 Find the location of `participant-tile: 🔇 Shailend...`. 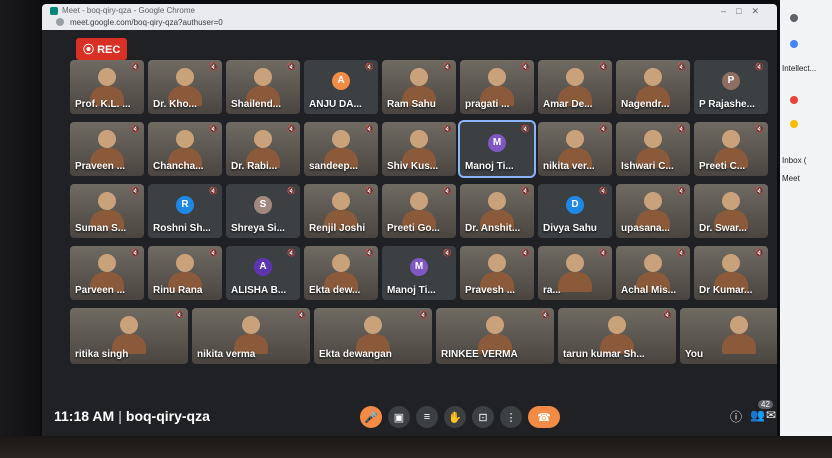

participant-tile: 🔇 Shailend... is located at coordinates (263, 87).